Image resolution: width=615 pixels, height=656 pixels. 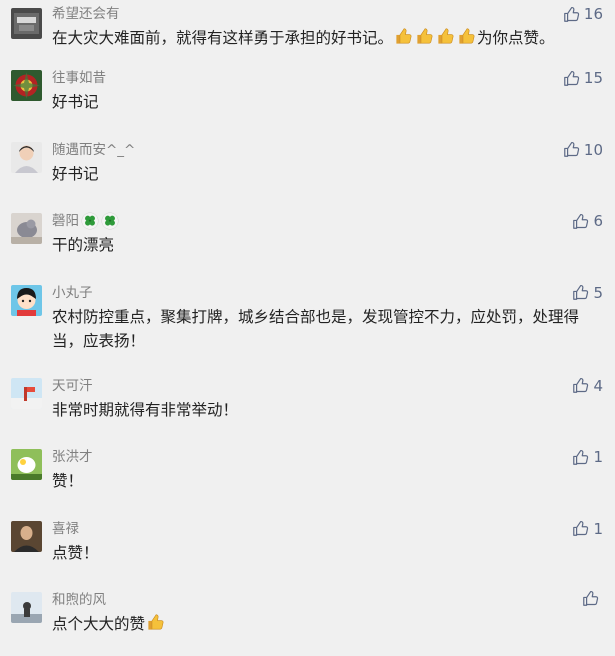 I want to click on comment-text: 干的漂亮, so click(x=83, y=245).